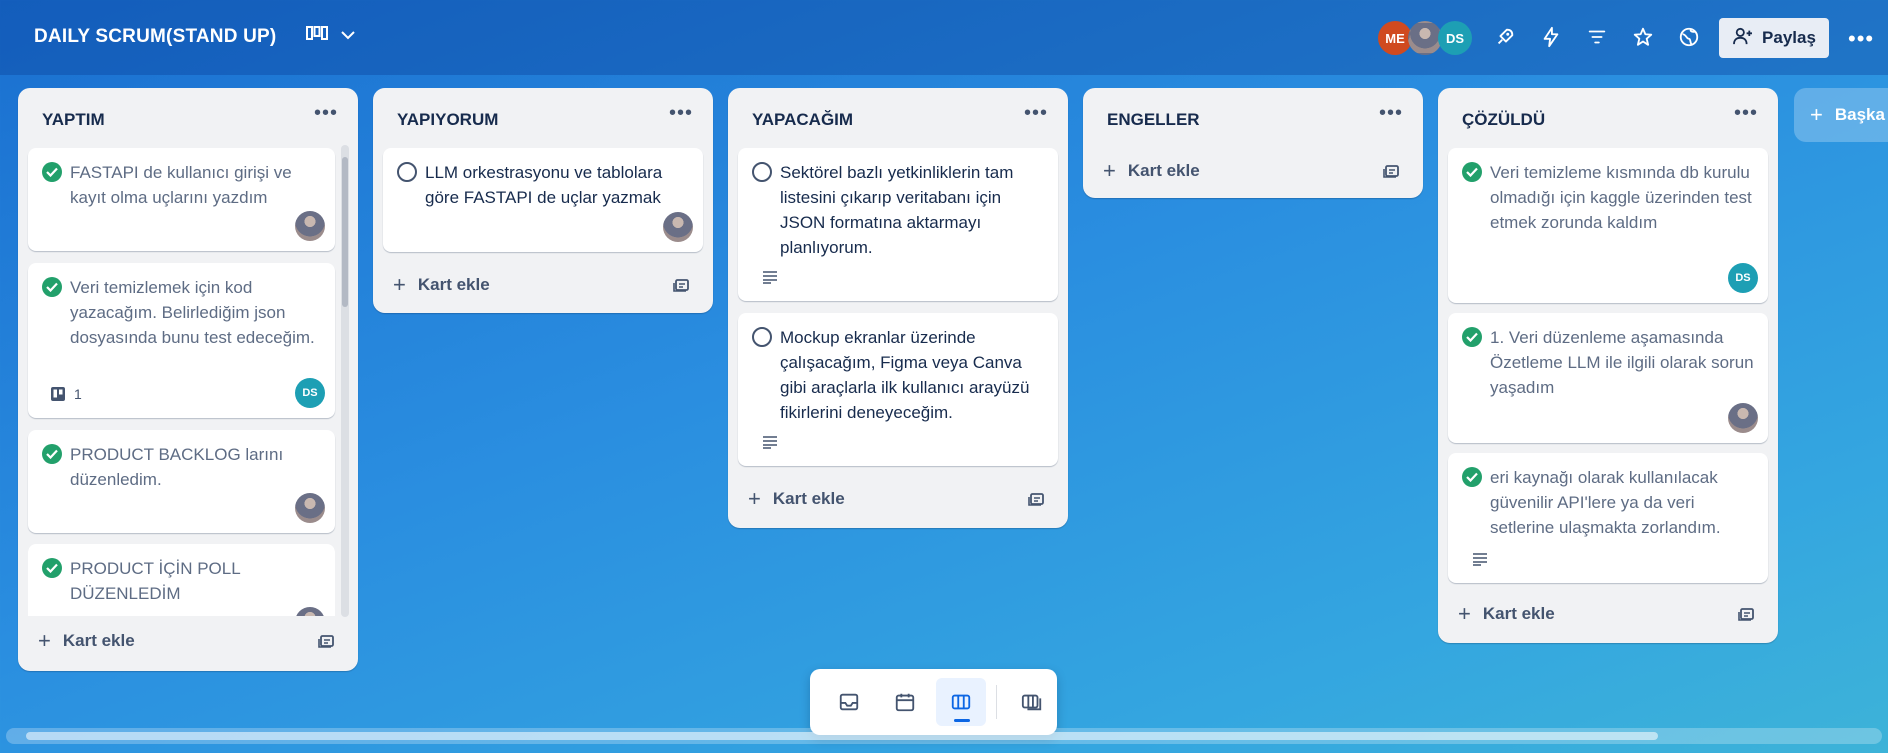  Describe the element at coordinates (58, 394) in the screenshot. I see `trello-board-icon` at that location.